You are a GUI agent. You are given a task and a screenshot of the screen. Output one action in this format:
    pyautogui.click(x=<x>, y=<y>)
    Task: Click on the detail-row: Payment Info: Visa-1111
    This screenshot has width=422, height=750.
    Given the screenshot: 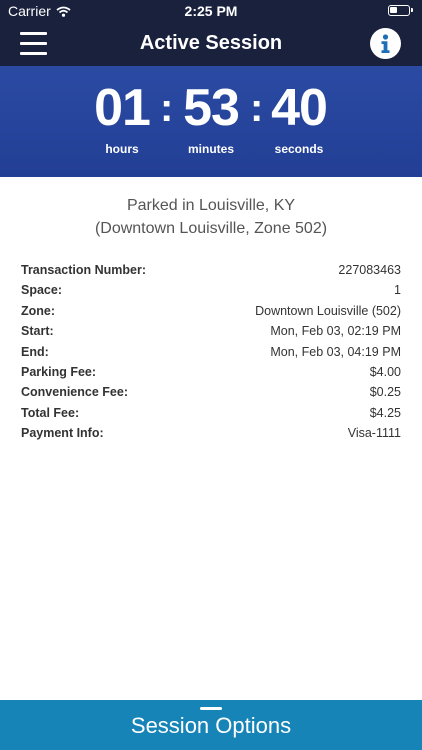 What is the action you would take?
    pyautogui.click(x=211, y=433)
    